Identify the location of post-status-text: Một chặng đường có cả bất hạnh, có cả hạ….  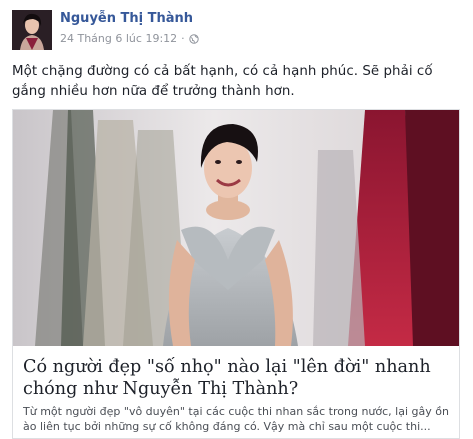
(222, 81).